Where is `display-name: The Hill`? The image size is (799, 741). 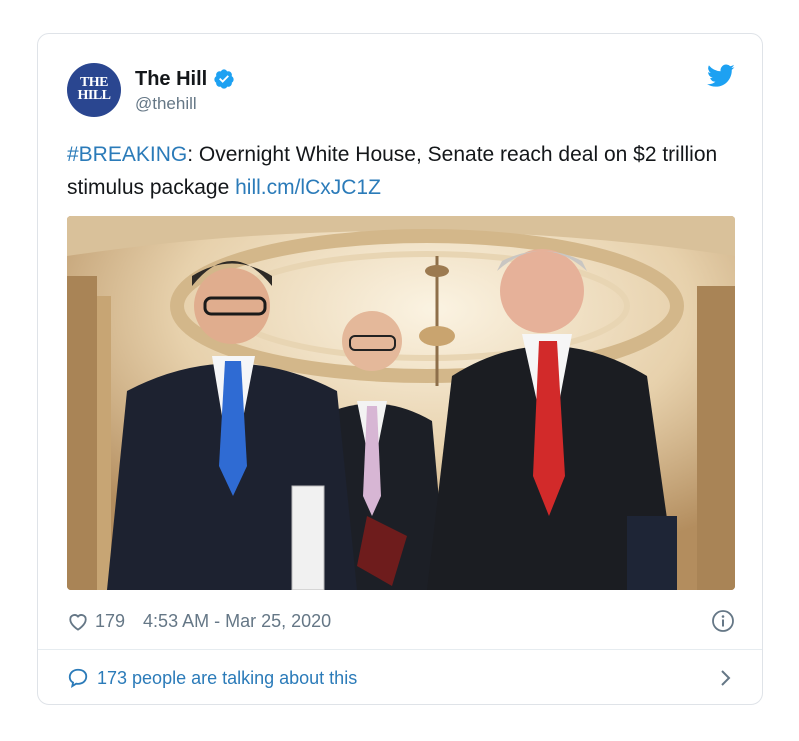
display-name: The Hill is located at coordinates (171, 79).